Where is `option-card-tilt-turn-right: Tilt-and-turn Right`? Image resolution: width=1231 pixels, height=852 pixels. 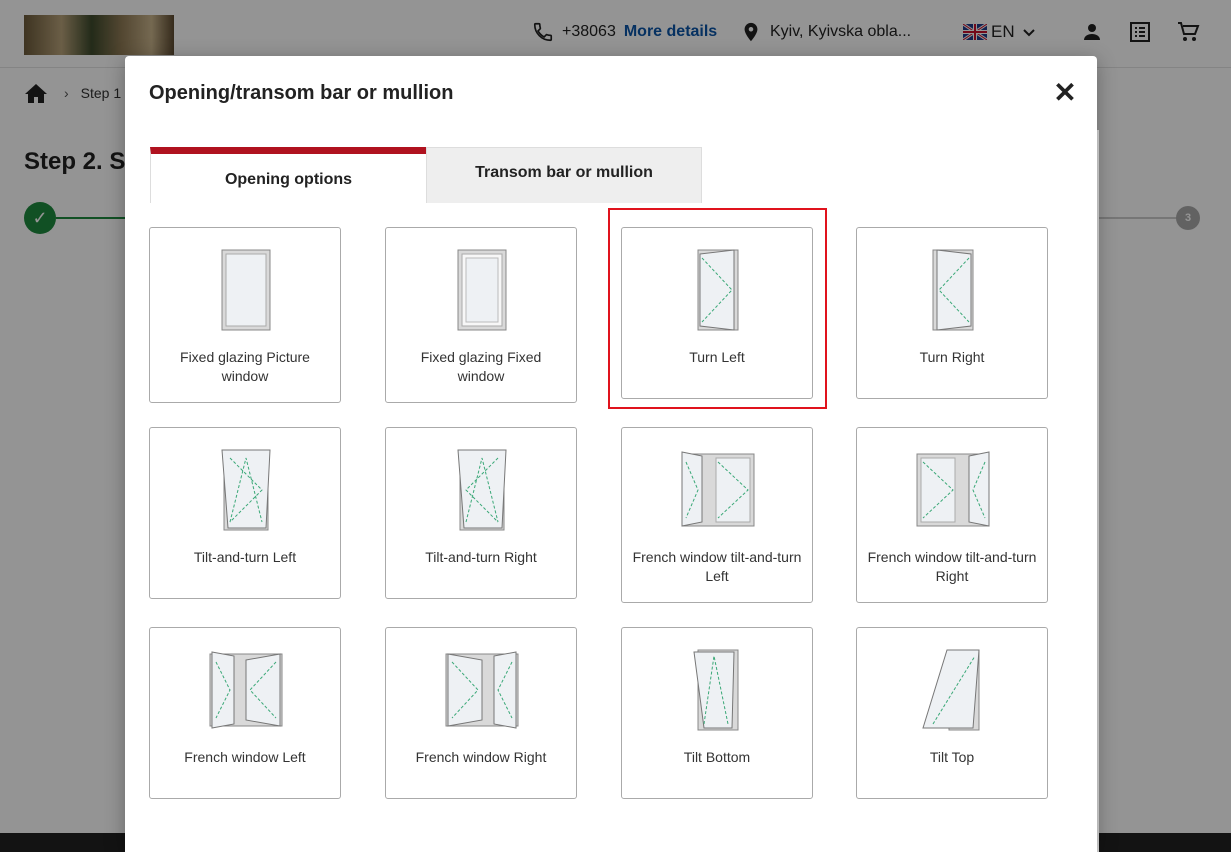 option-card-tilt-turn-right: Tilt-and-turn Right is located at coordinates (481, 513).